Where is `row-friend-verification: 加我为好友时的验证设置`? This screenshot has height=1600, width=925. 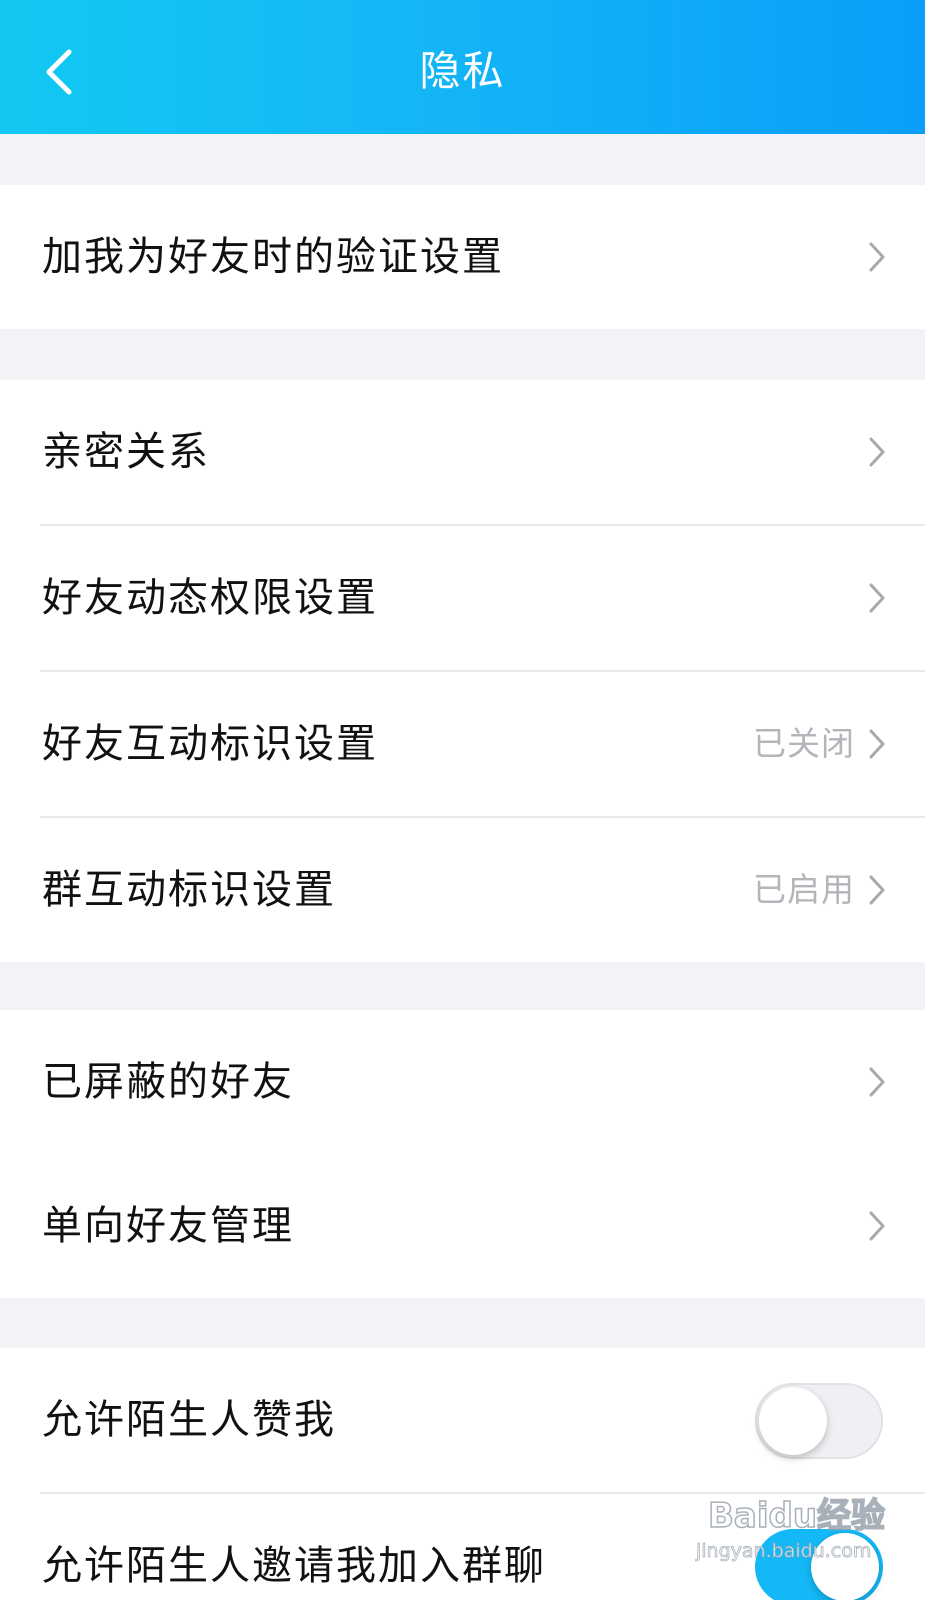
row-friend-verification: 加我为好友时的验证设置 is located at coordinates (462, 257).